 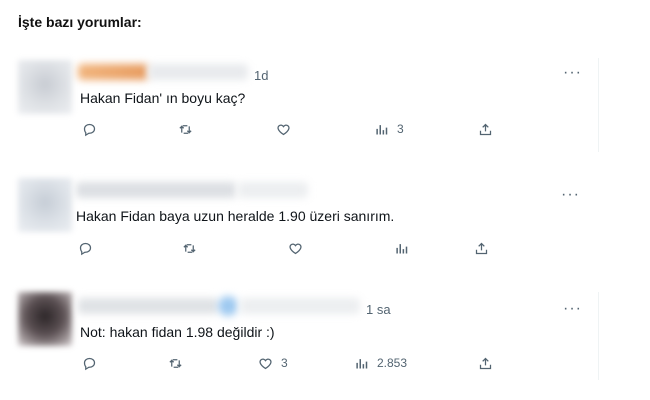 What do you see at coordinates (163, 98) in the screenshot?
I see `tweet-text: Hakan Fidan' ın boyu kaç?` at bounding box center [163, 98].